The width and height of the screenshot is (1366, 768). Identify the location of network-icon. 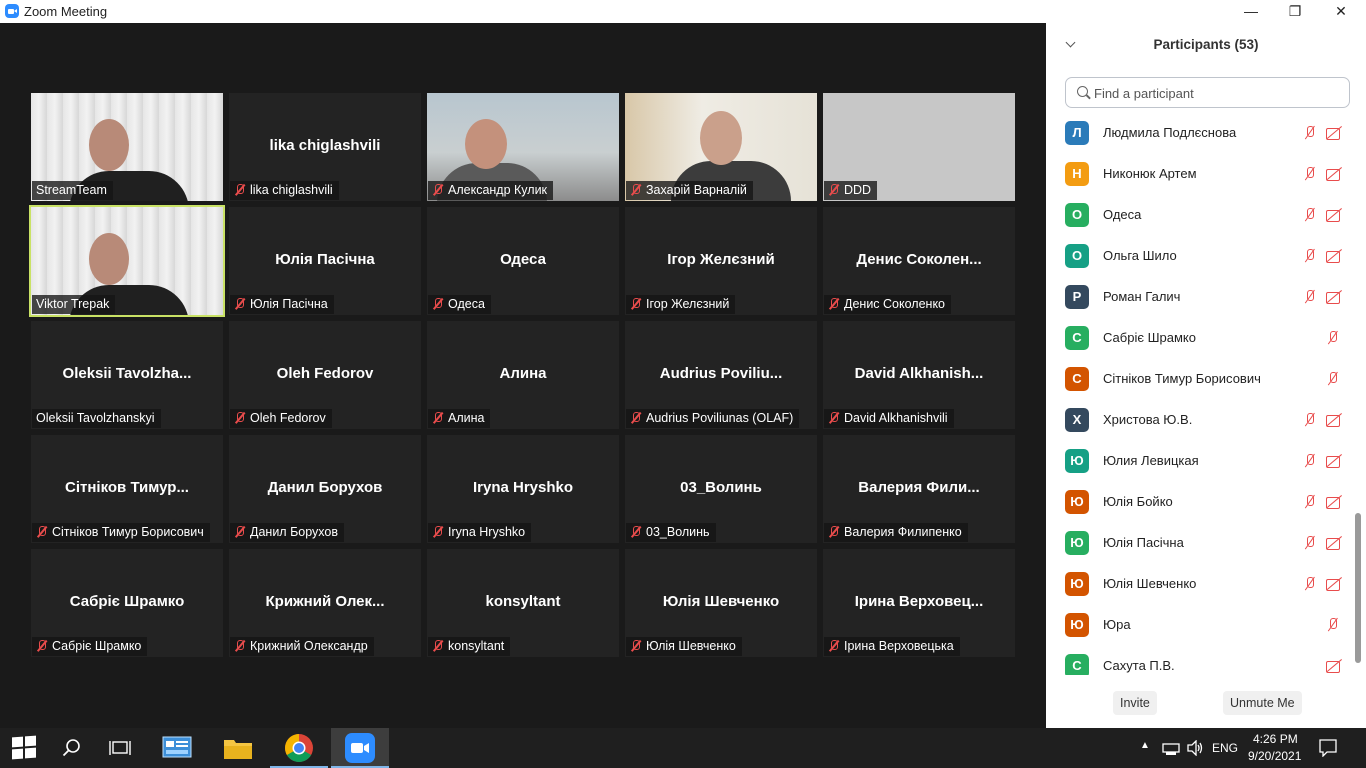
(1171, 748).